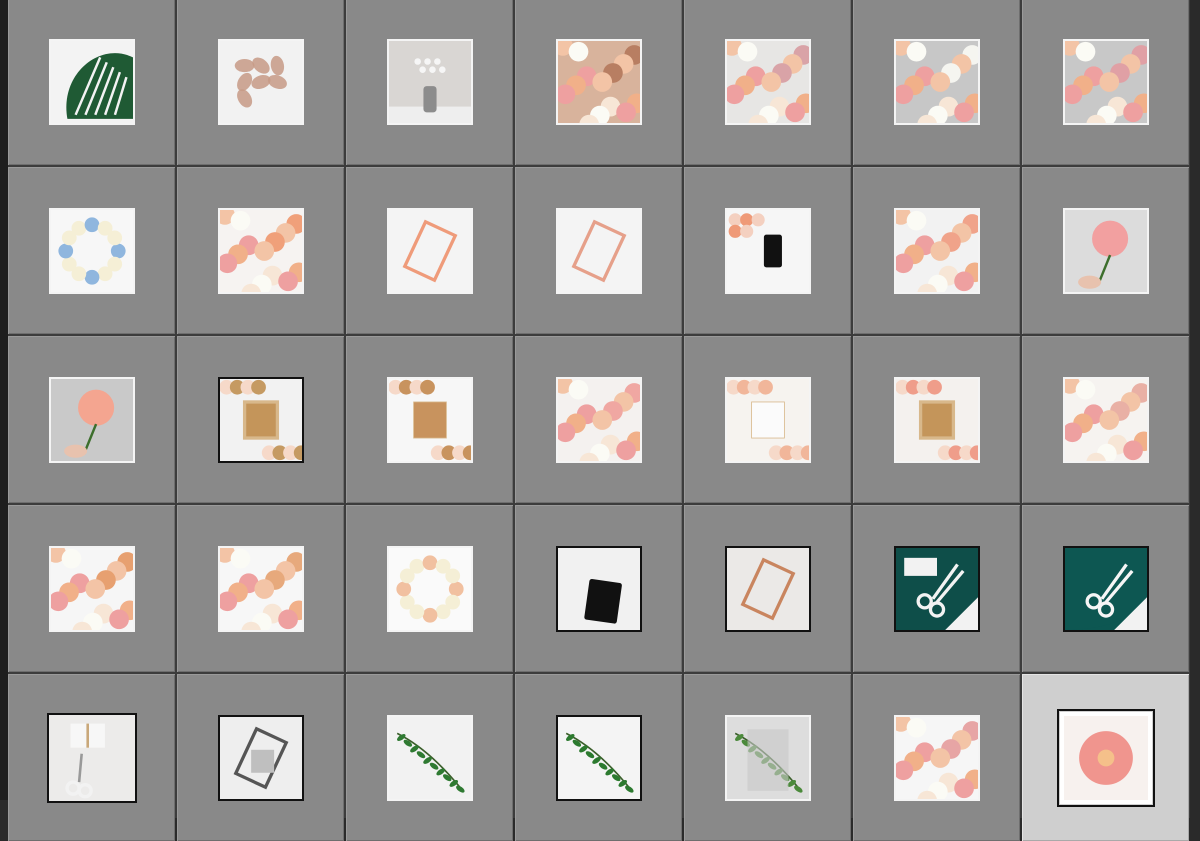 This screenshot has height=841, width=1200. I want to click on grid-cell-peony-grid, so click(1105, 82).